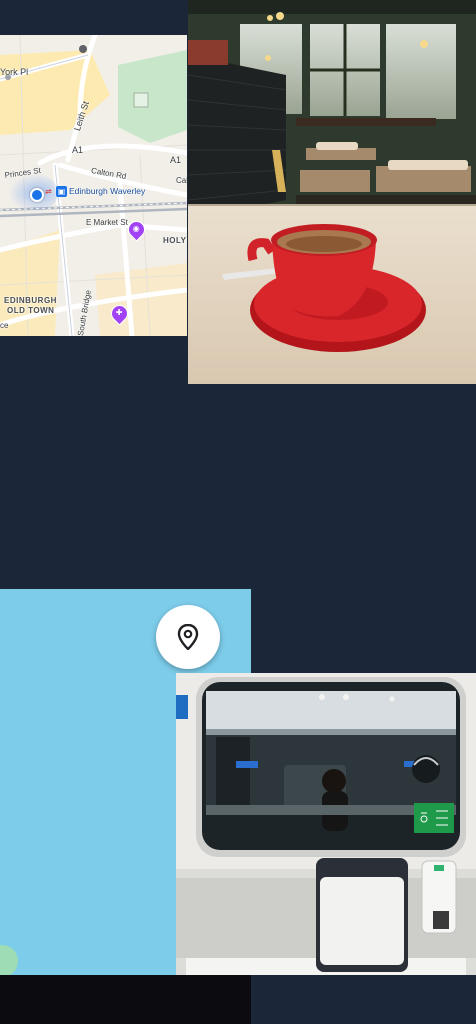 This screenshot has height=1024, width=476. What do you see at coordinates (107, 222) in the screenshot?
I see `map-label-e-market-st: E Market St` at bounding box center [107, 222].